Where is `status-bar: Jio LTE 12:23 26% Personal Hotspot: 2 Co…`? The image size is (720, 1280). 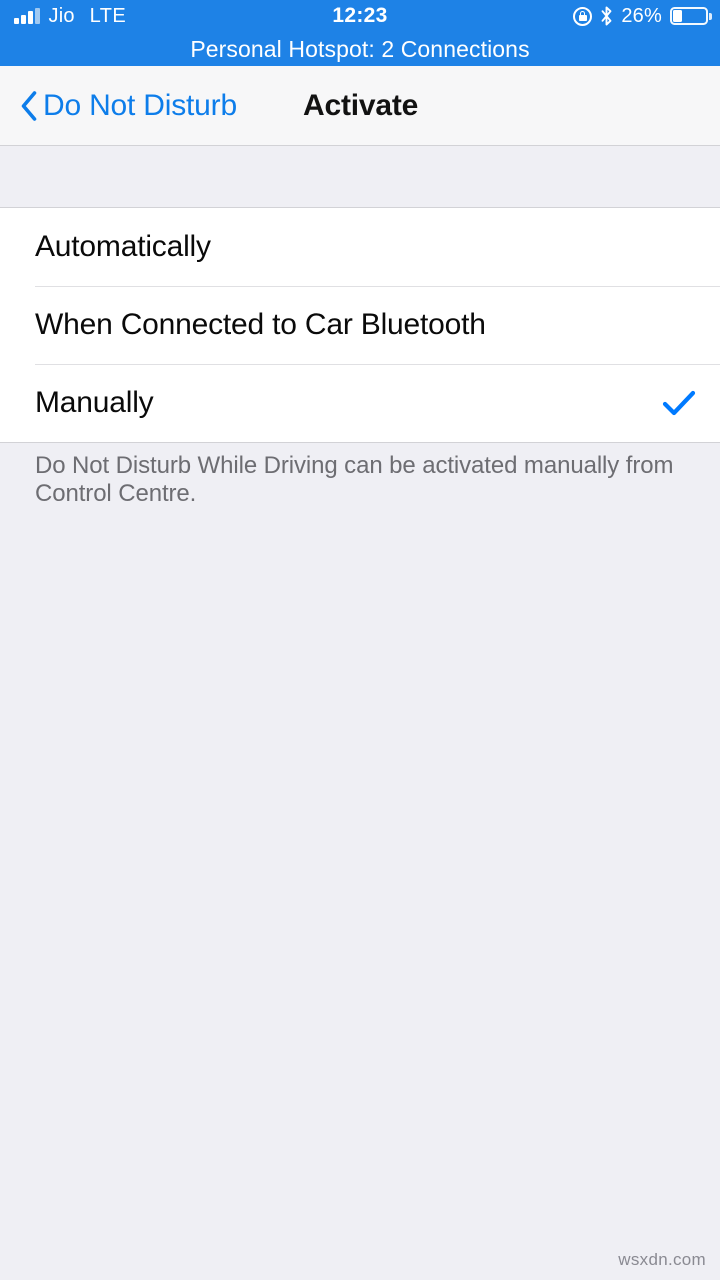 status-bar: Jio LTE 12:23 26% Personal Hotspot: 2 Co… is located at coordinates (360, 33).